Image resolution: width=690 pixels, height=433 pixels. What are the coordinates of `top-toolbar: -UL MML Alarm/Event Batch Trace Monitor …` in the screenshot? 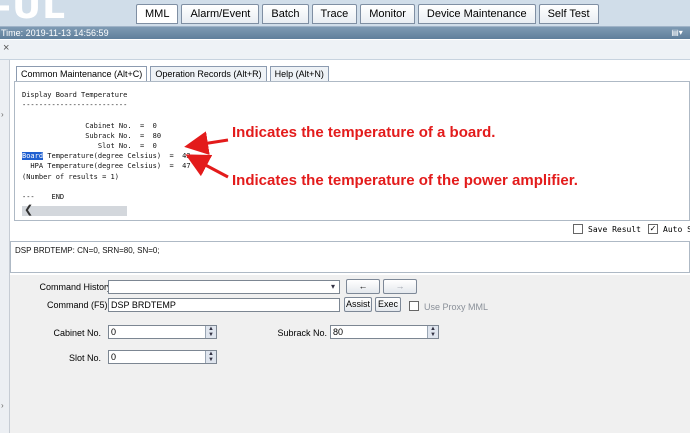 It's located at (345, 13).